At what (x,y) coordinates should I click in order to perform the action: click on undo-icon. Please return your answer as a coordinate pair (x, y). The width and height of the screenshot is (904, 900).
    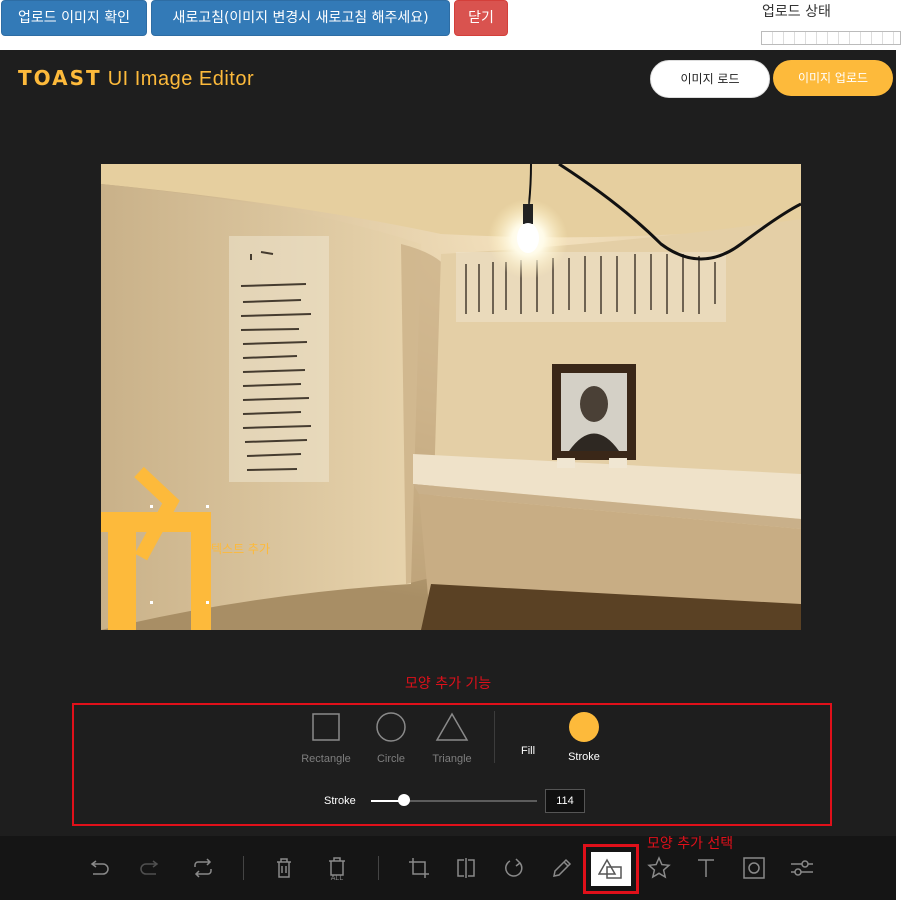
    Looking at the image, I should click on (99, 867).